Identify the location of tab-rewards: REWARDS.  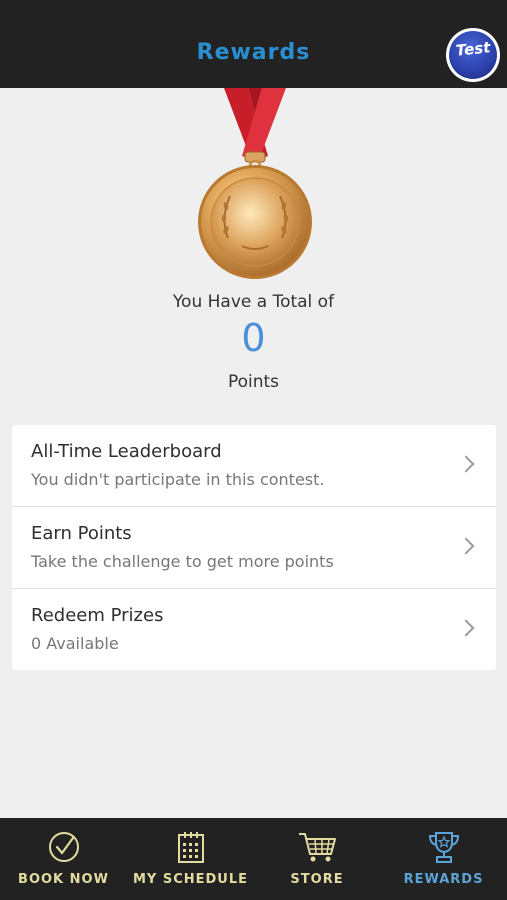
(443, 859).